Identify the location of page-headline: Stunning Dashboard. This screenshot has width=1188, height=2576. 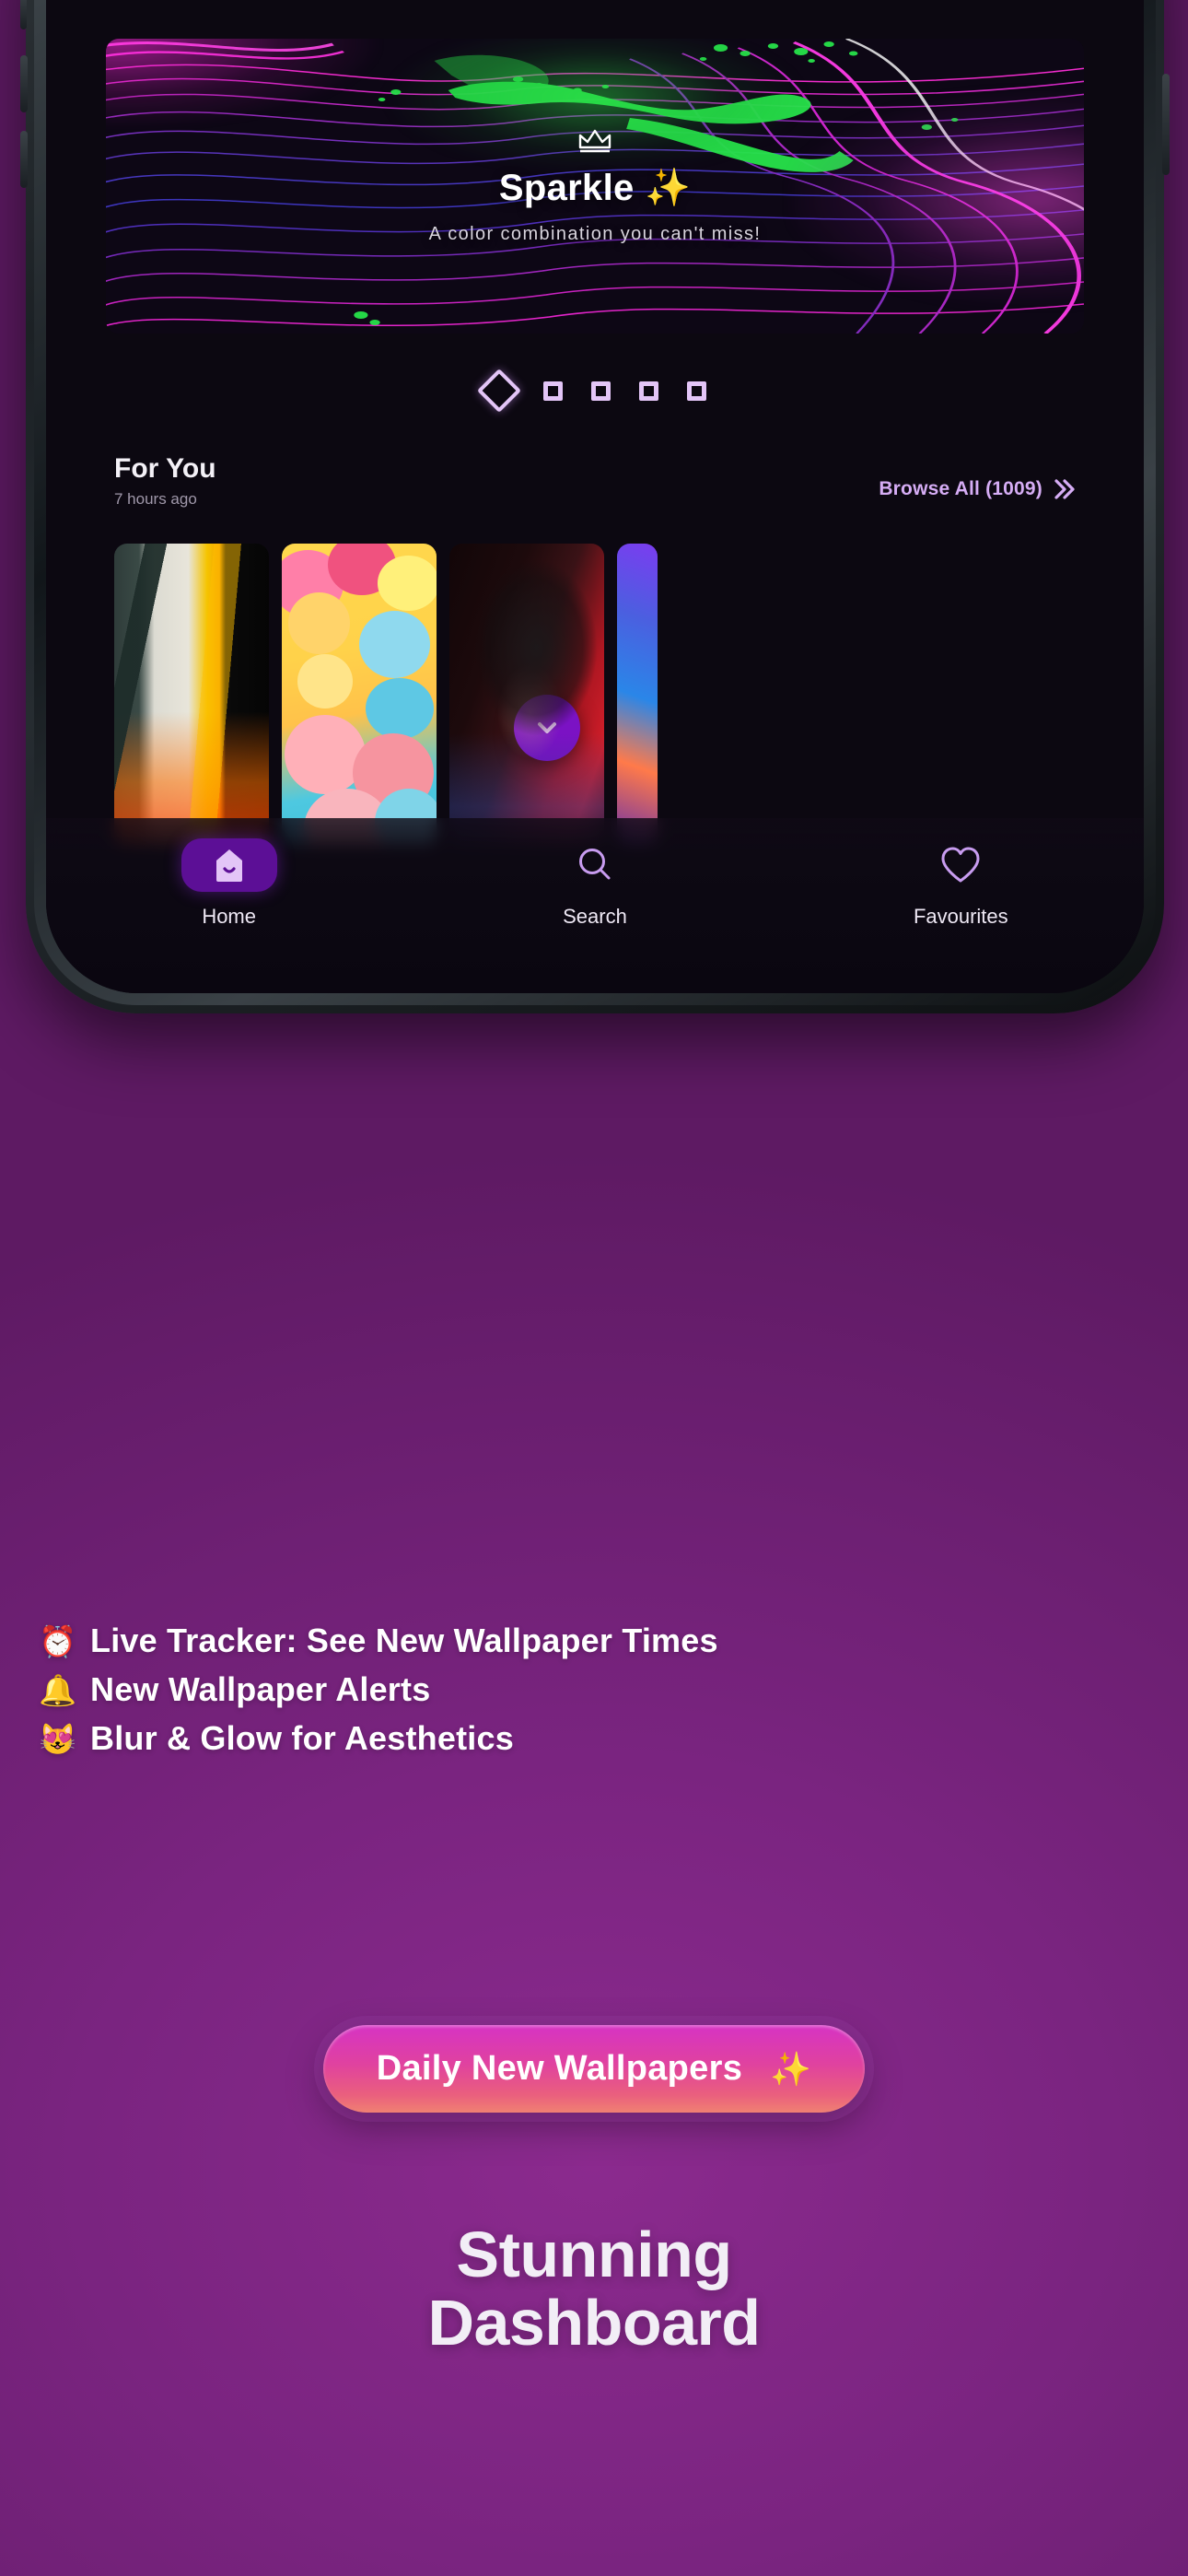
(594, 2289).